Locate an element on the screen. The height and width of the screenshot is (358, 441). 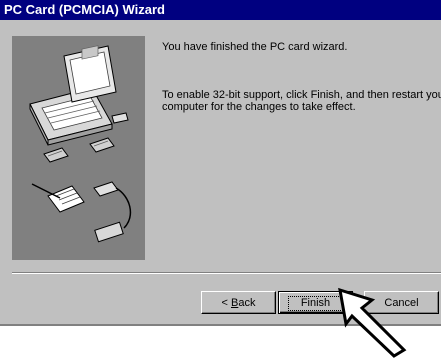
hand-pointer-arrow-icon is located at coordinates (372, 322).